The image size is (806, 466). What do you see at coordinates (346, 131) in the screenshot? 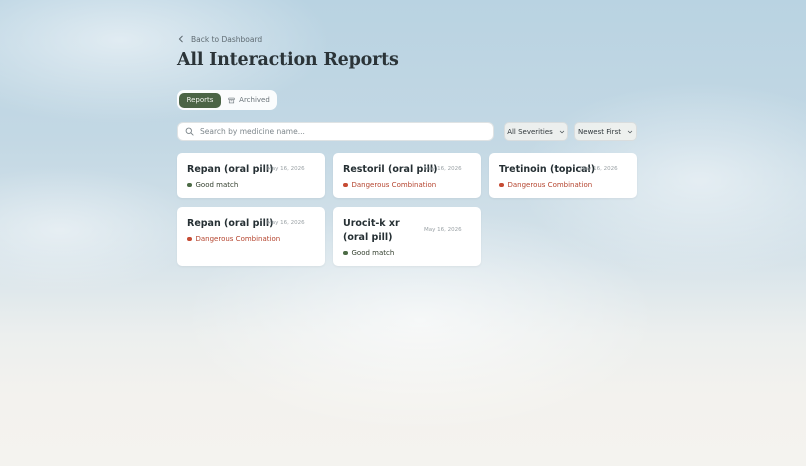
I see `search-input` at bounding box center [346, 131].